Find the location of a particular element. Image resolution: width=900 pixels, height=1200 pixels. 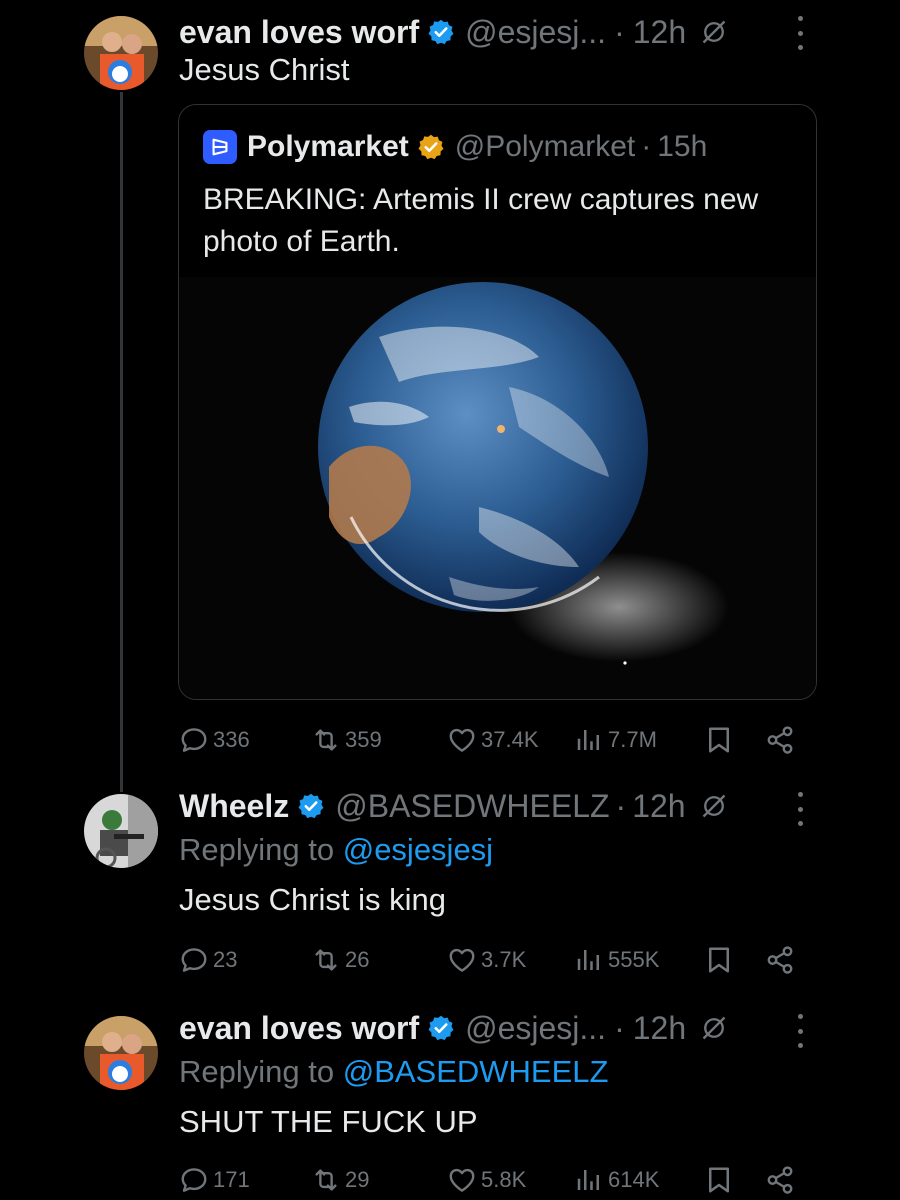

tweet-text: SHUT THE FUCK UP is located at coordinates (328, 1121).